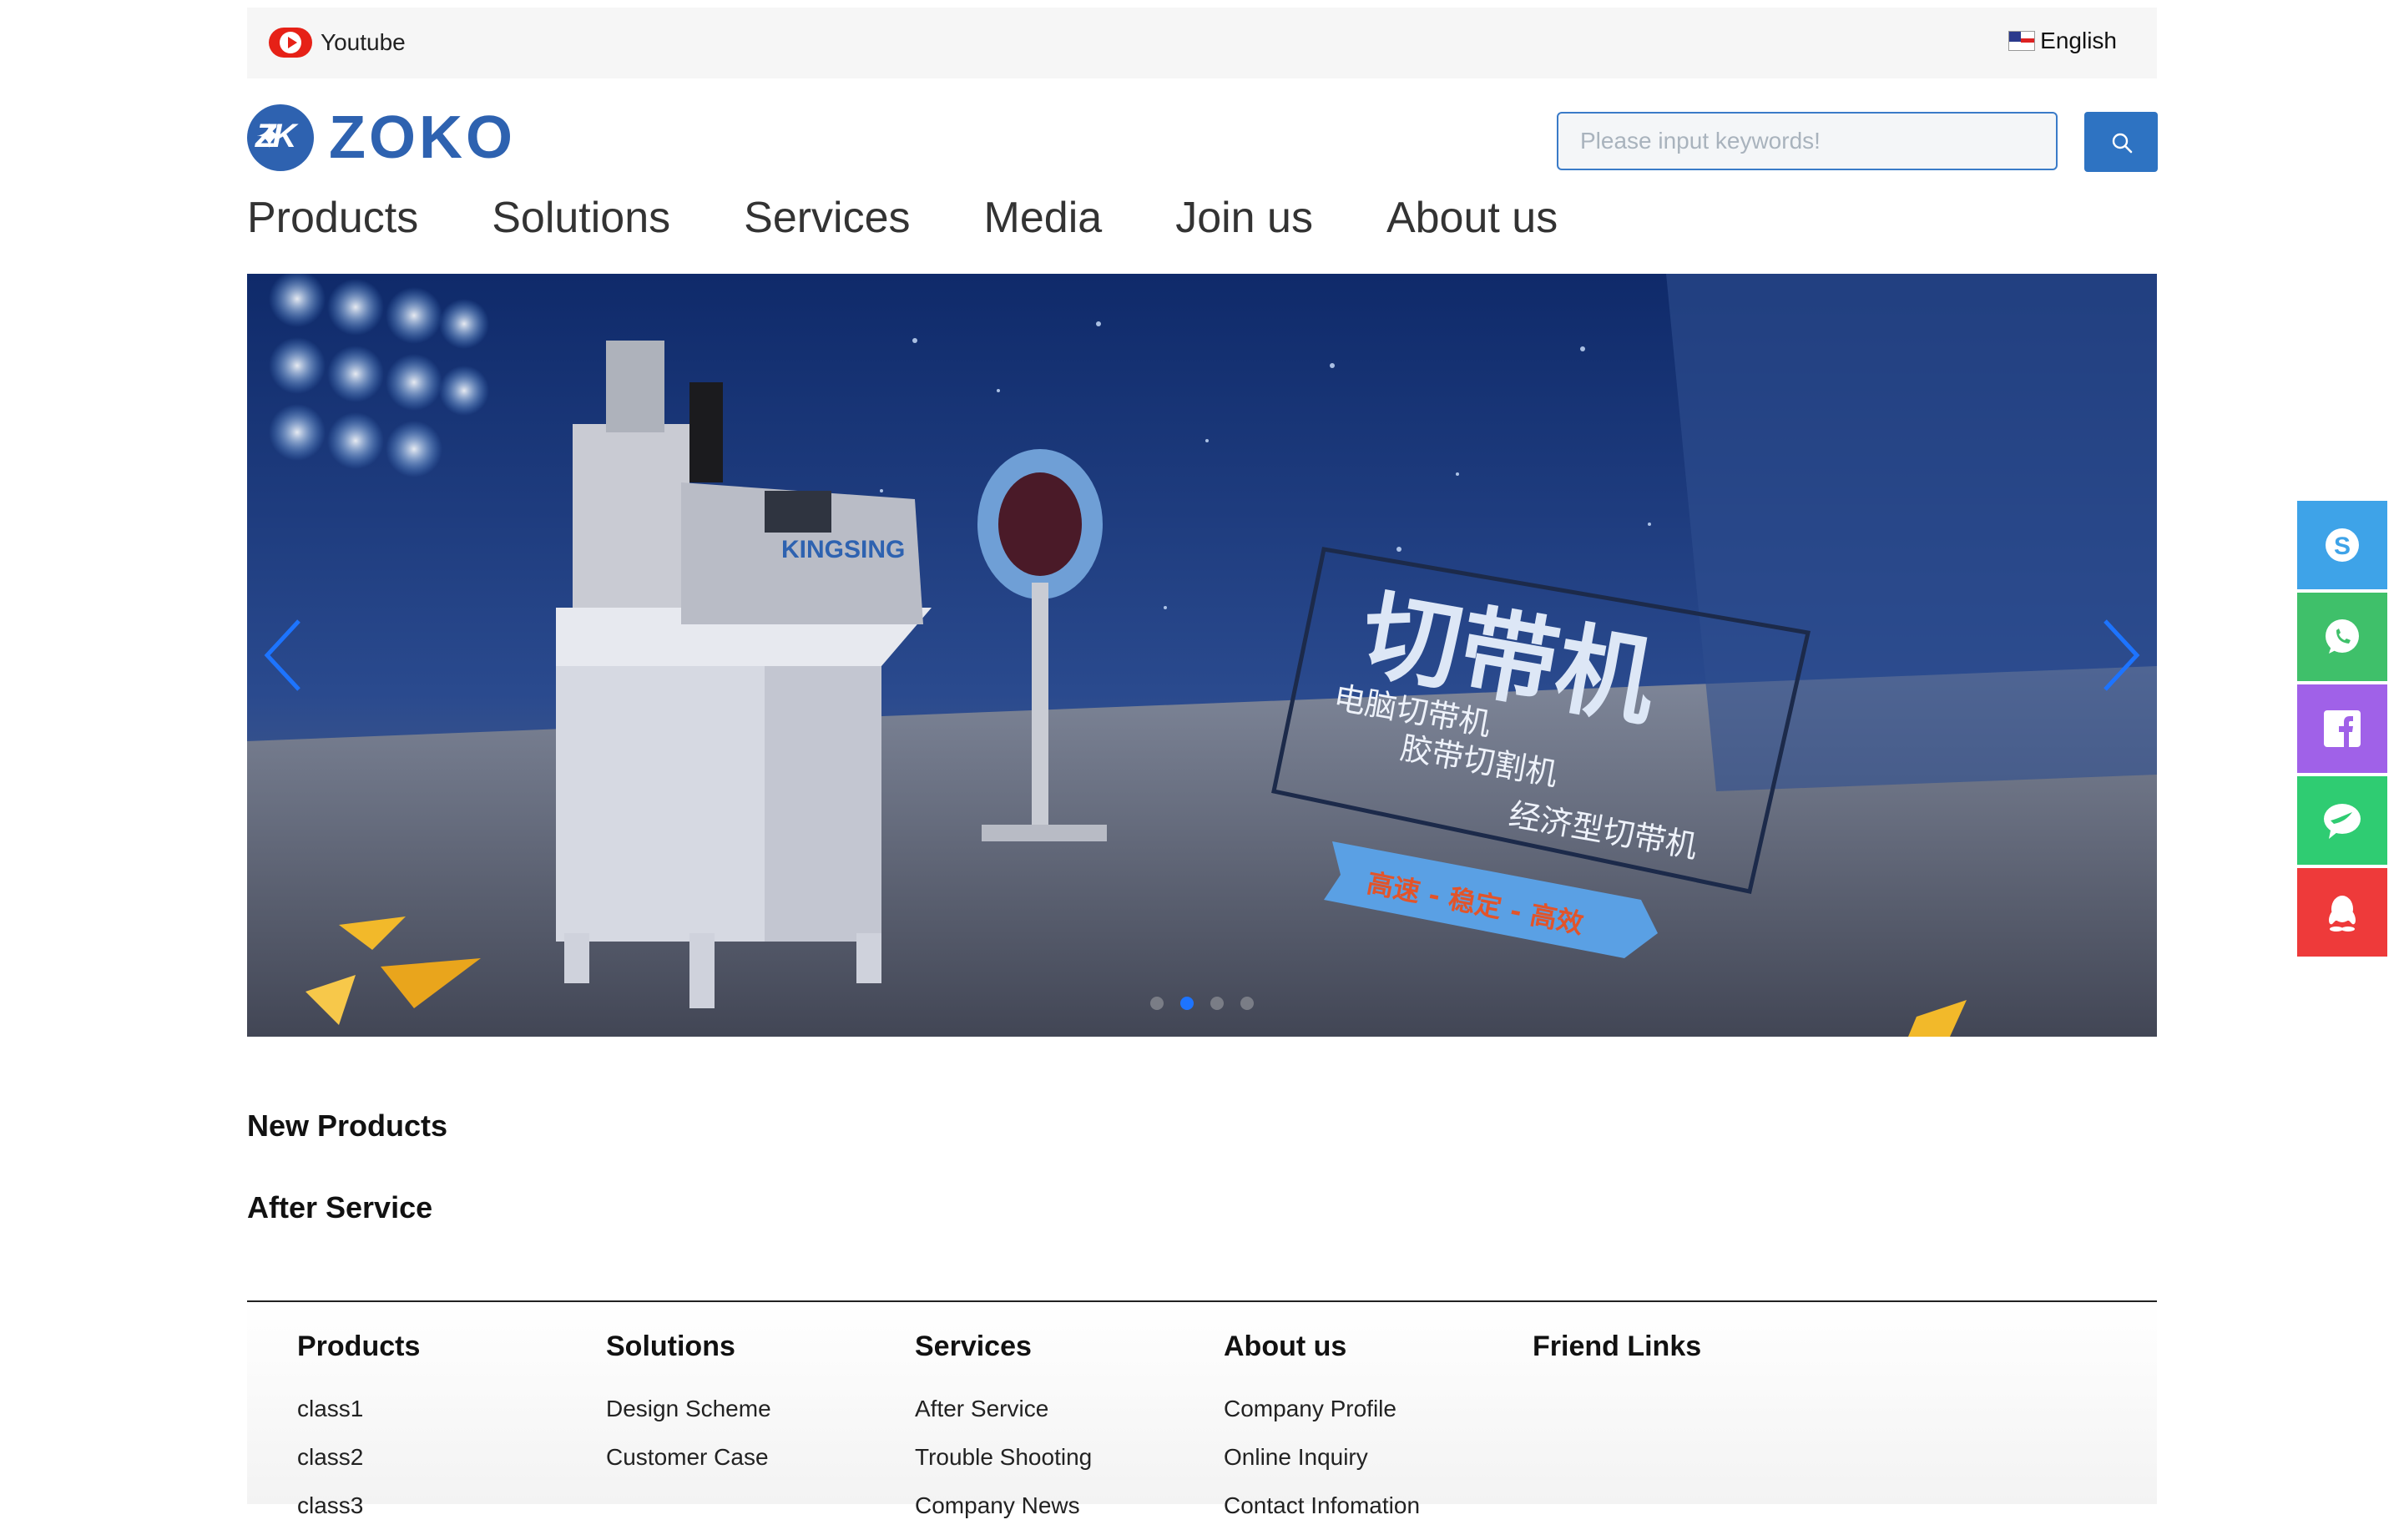 This screenshot has width=2404, height=1540. Describe the element at coordinates (843, 549) in the screenshot. I see `banner-brand: KINGSING` at that location.